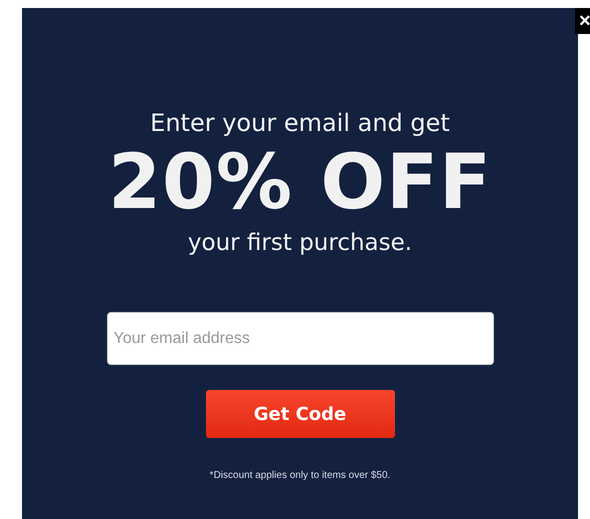  Describe the element at coordinates (582, 21) in the screenshot. I see `close-button: ×` at that location.